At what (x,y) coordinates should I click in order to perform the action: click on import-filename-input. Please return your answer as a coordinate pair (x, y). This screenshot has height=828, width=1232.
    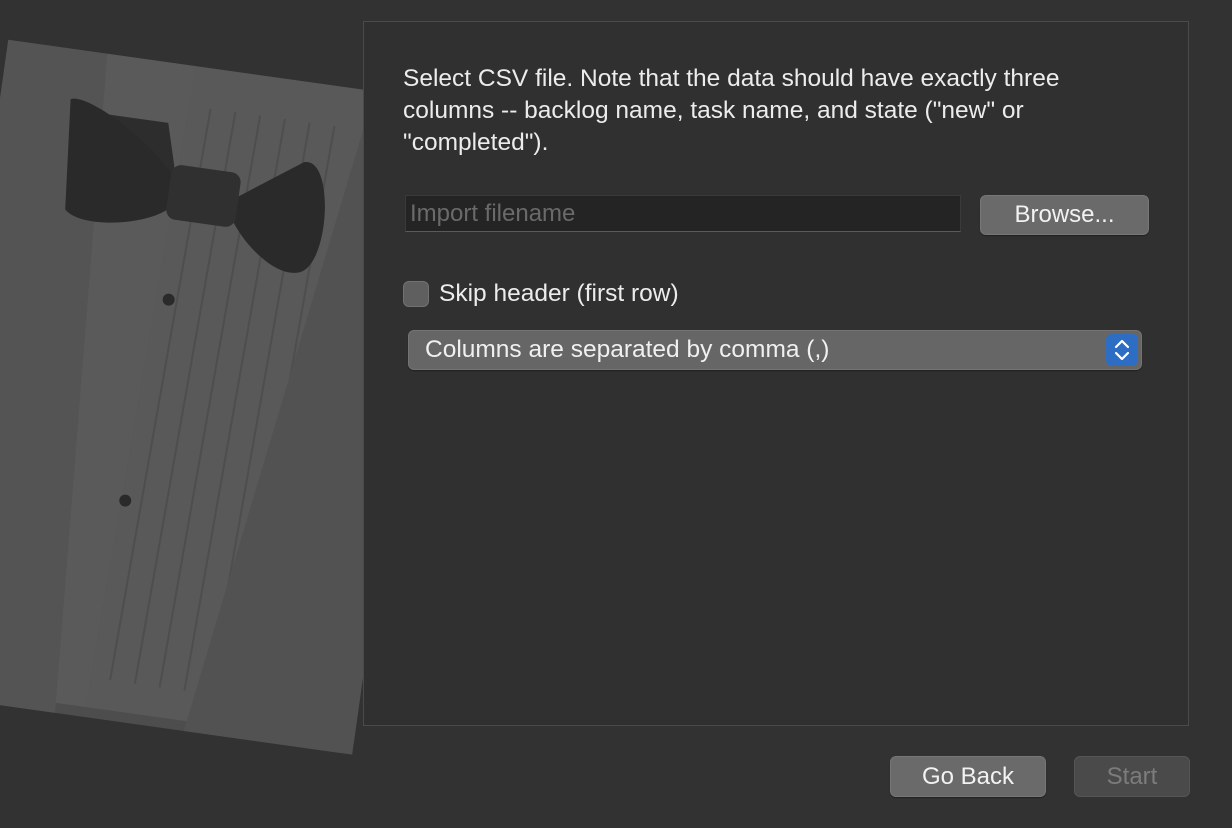
    Looking at the image, I should click on (683, 213).